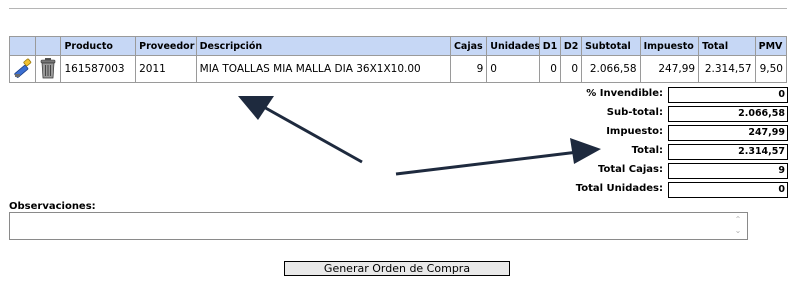  I want to click on impuesto-label: Impuesto:, so click(634, 131).